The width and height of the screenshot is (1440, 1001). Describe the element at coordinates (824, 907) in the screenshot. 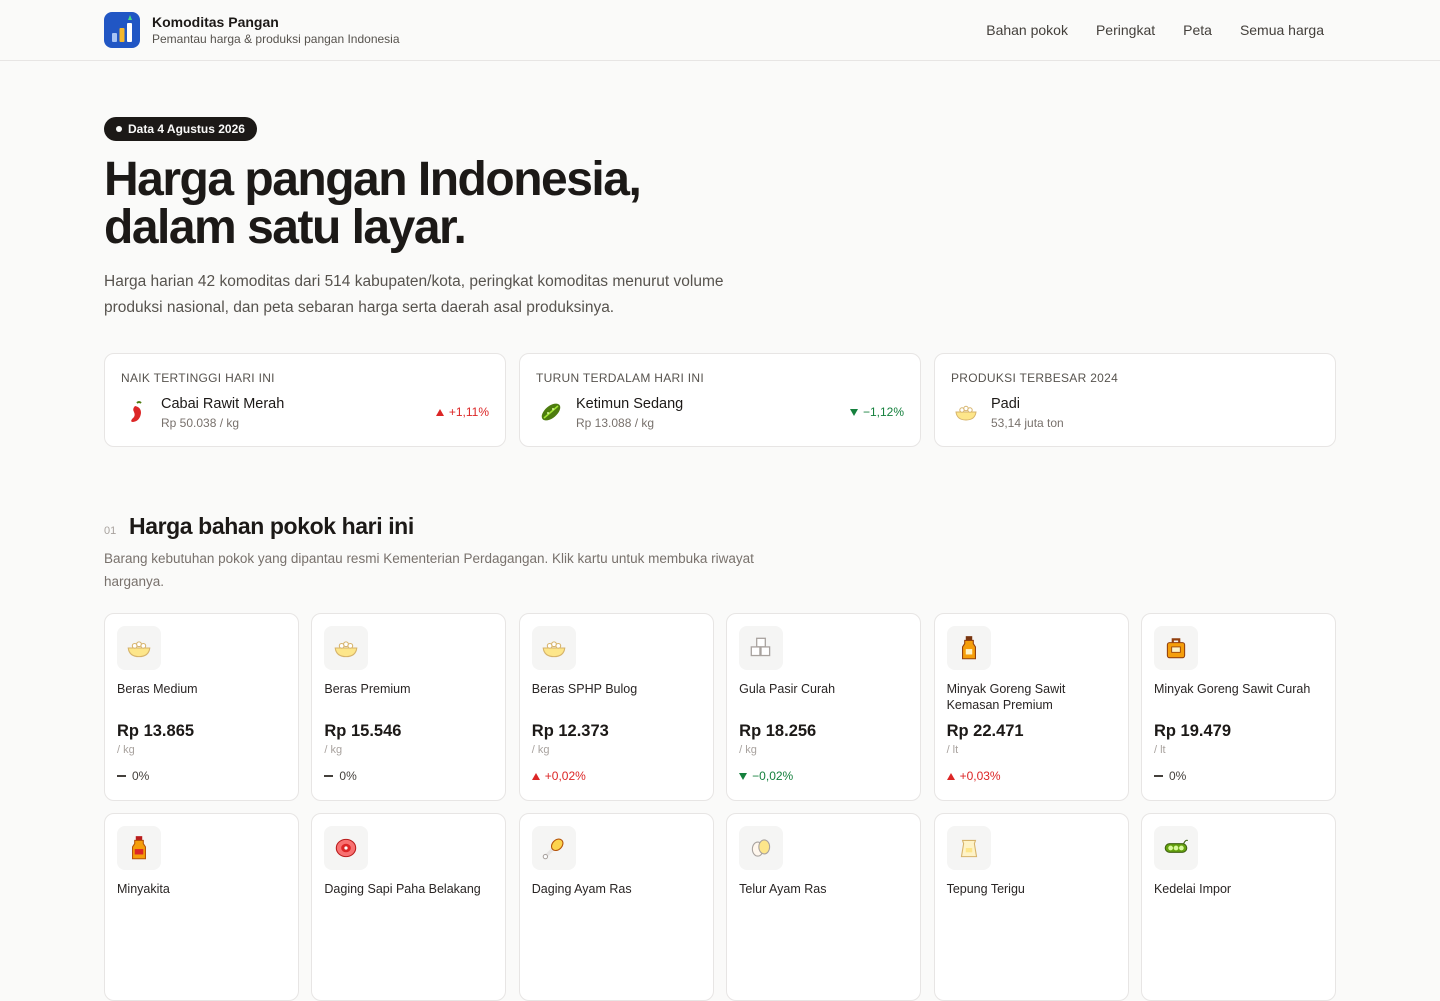

I see `product-card-telur-ayam-ras: Telur Ayam Ras` at that location.